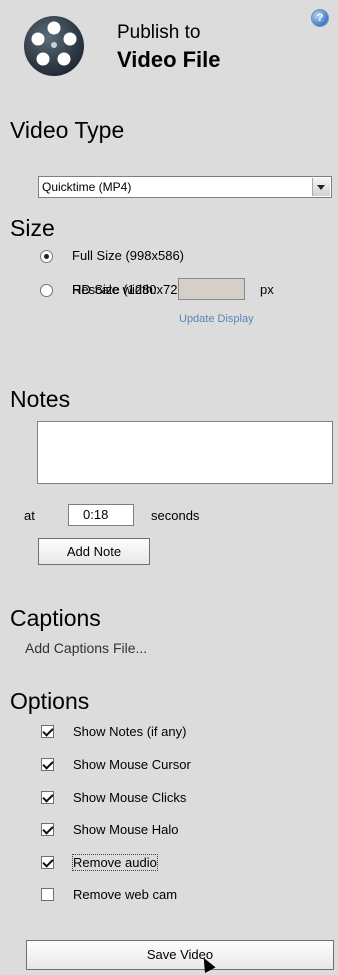 This screenshot has width=338, height=975. What do you see at coordinates (126, 829) in the screenshot?
I see `checkbox-label: Show Mouse Halo` at bounding box center [126, 829].